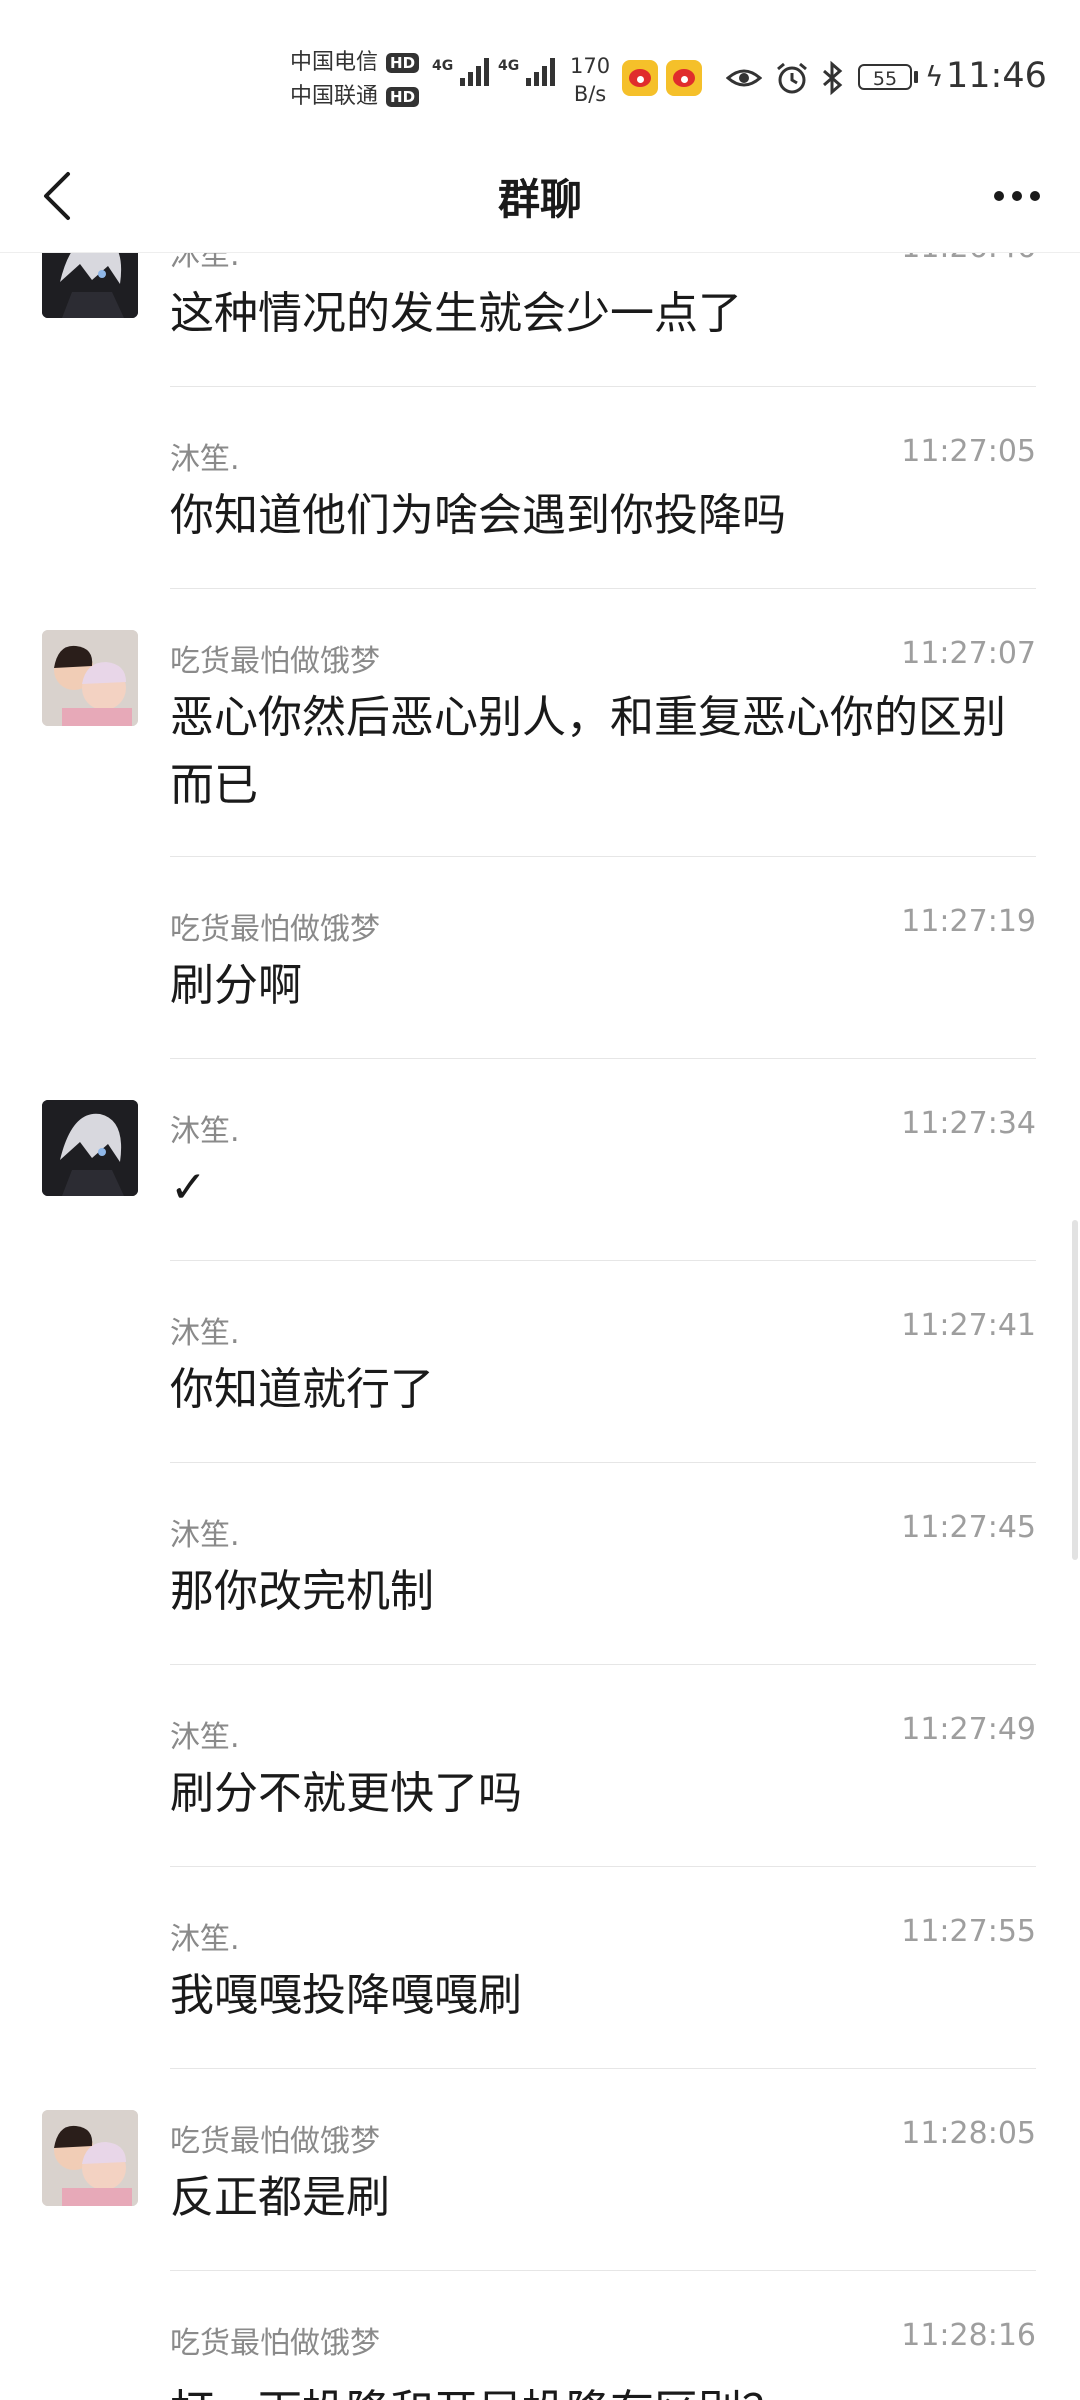 This screenshot has height=2400, width=1080. What do you see at coordinates (302, 1389) in the screenshot?
I see `message-text: 你知道就行了` at bounding box center [302, 1389].